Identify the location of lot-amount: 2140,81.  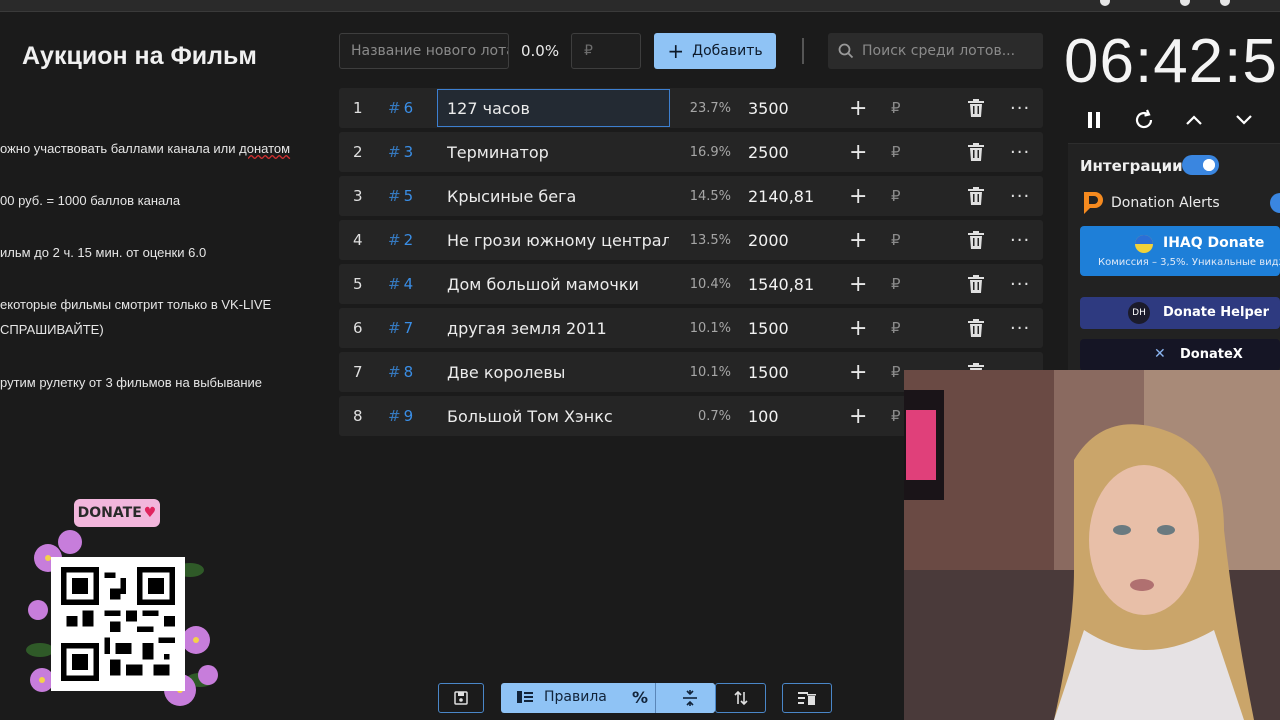
(781, 196).